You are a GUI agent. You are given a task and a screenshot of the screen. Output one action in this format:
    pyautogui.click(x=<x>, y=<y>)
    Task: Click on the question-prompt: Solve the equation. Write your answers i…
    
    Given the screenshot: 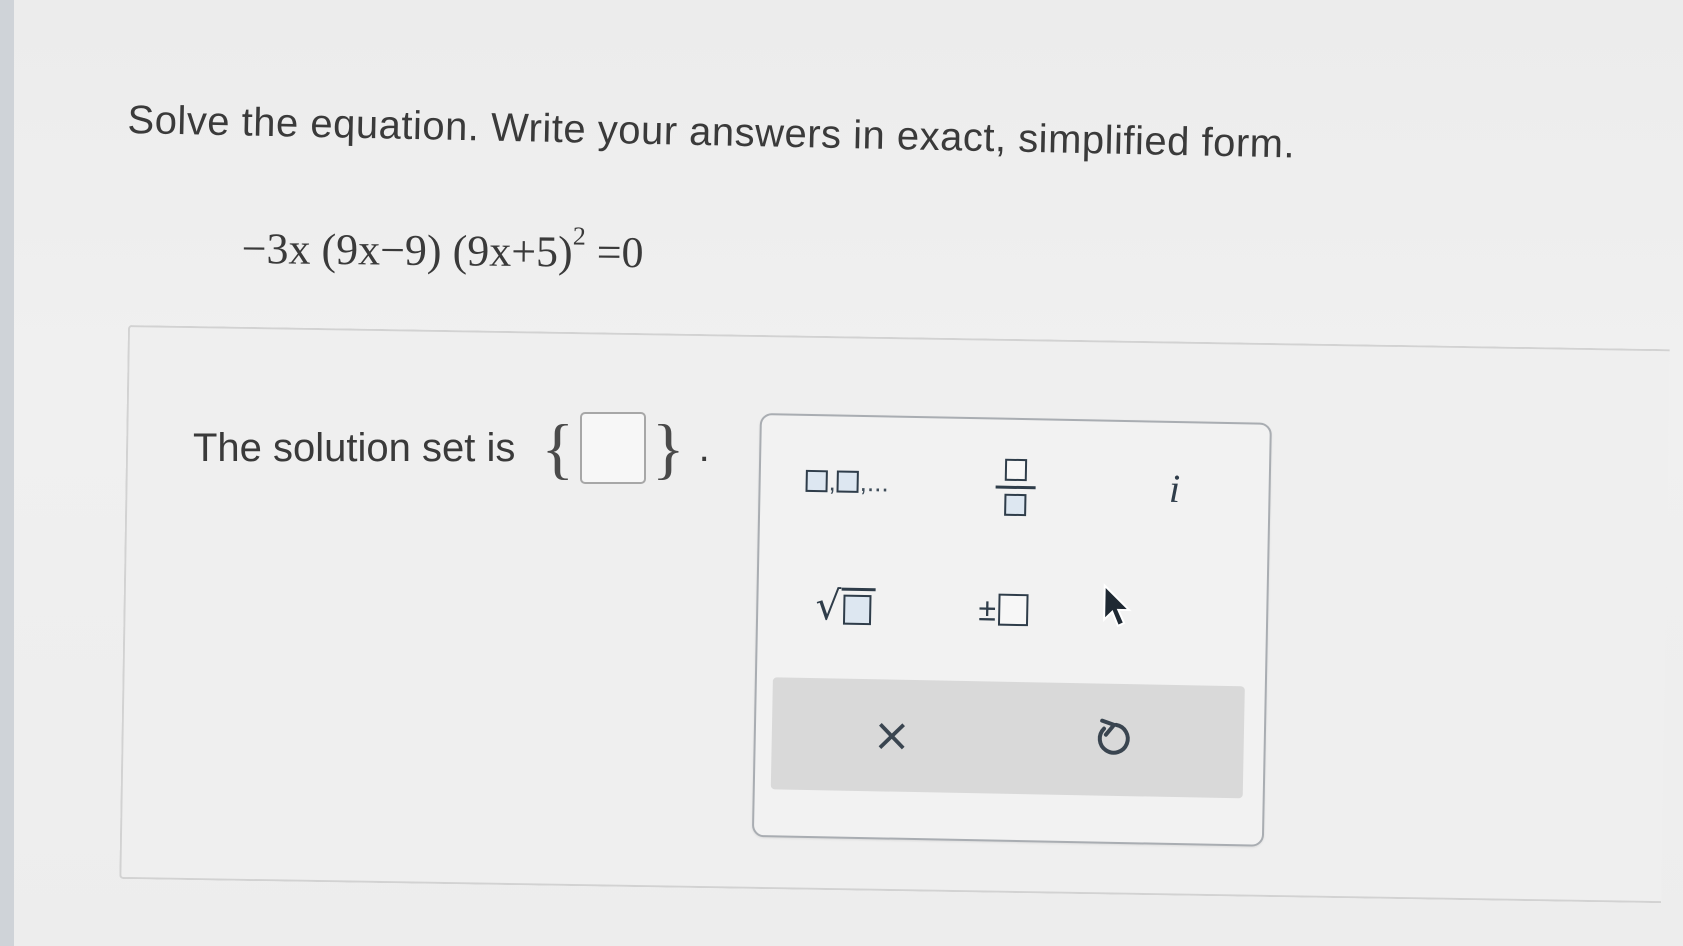 What is the action you would take?
    pyautogui.click(x=711, y=132)
    